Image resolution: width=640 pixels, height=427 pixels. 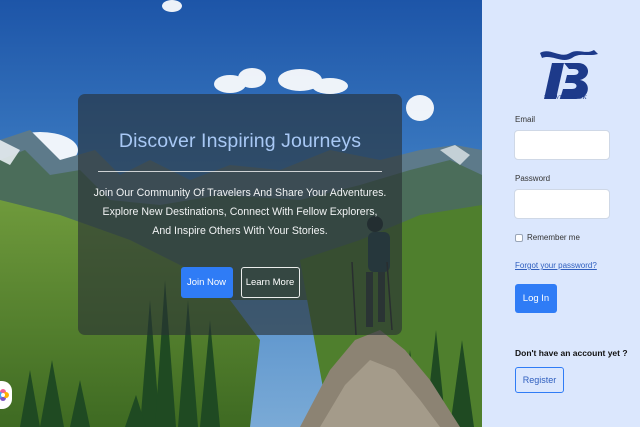 I want to click on learn-more-button: Learn More, so click(x=270, y=282).